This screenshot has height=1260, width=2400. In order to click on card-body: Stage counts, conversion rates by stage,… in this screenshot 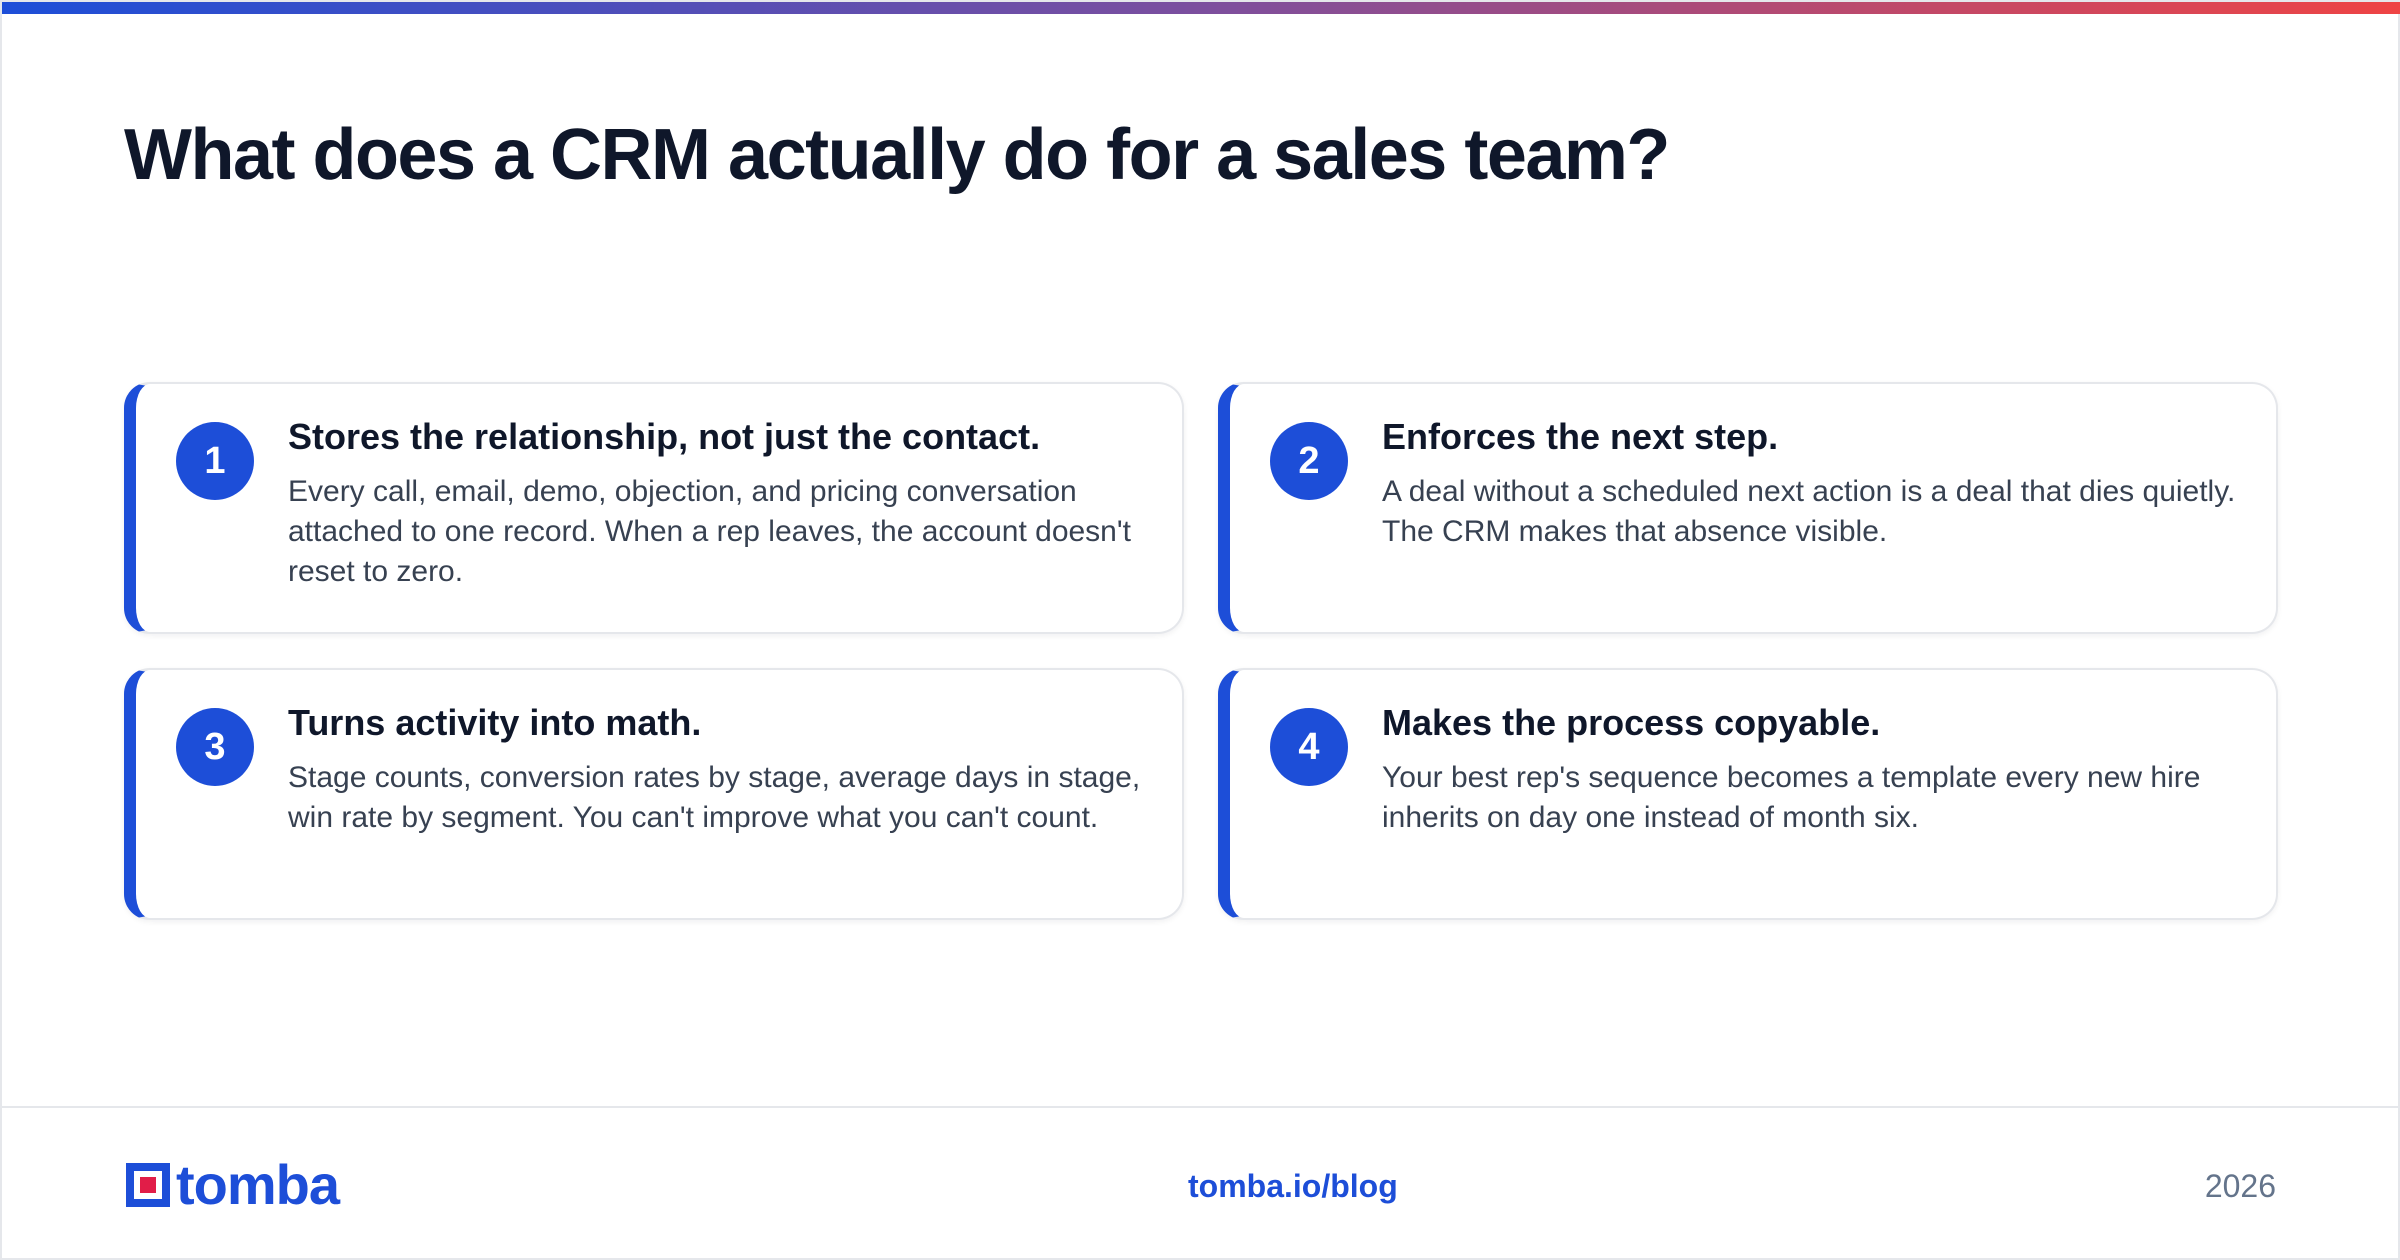, I will do `click(714, 797)`.